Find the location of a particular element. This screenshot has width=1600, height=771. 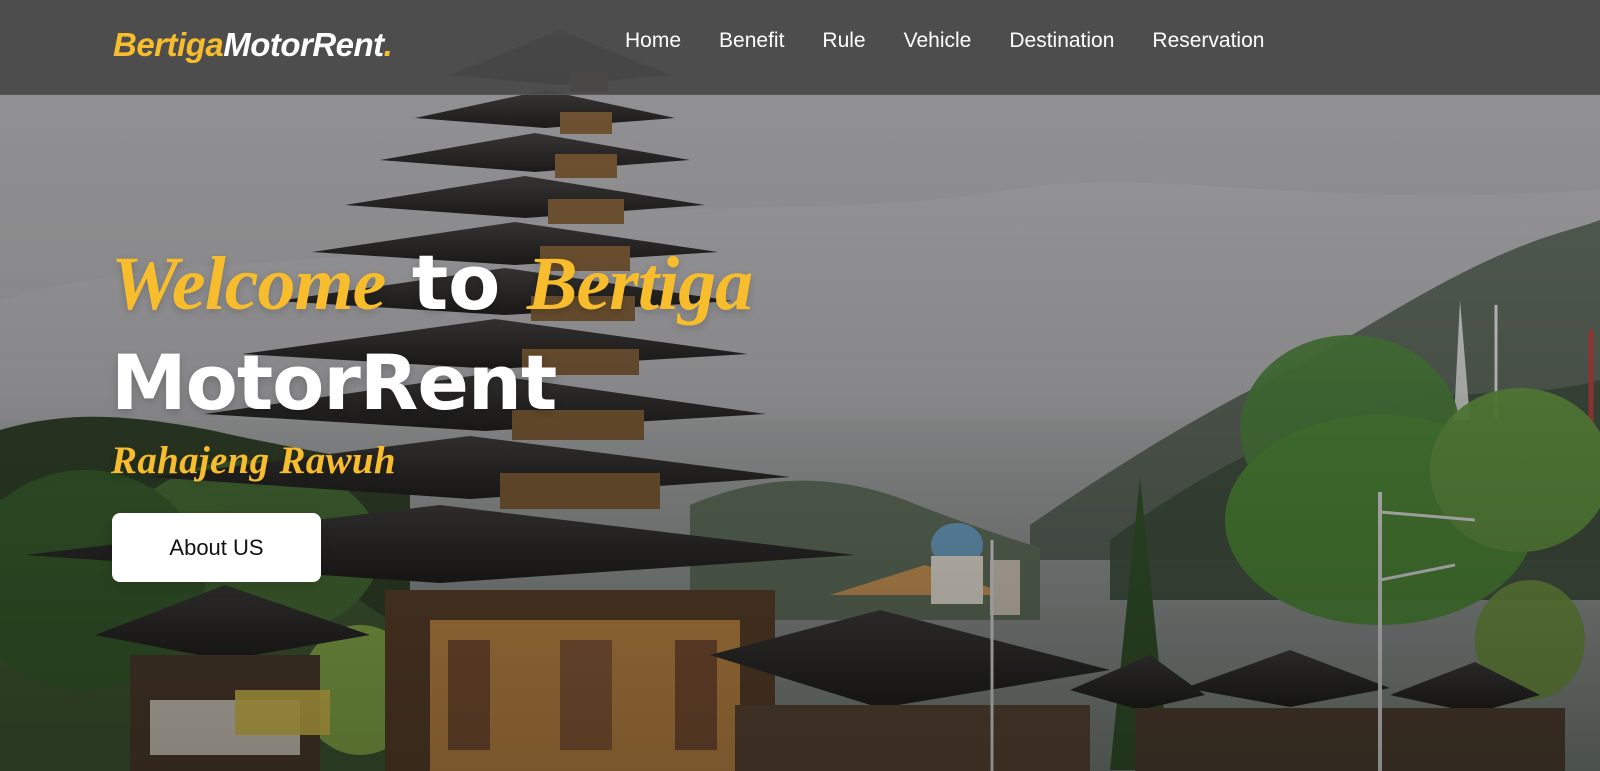

hero-headline-line-1: Welcome to Bertiga is located at coordinates (432, 284).